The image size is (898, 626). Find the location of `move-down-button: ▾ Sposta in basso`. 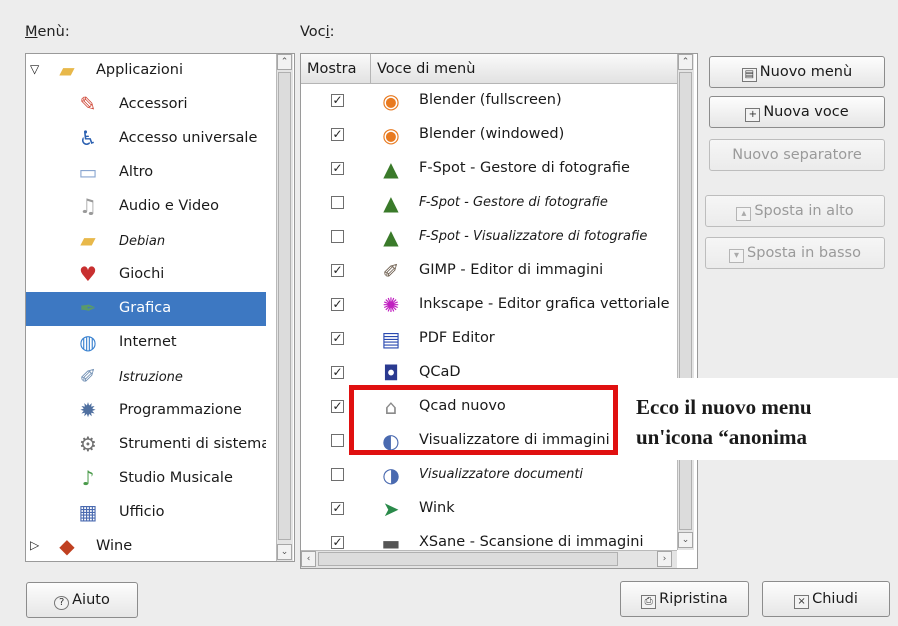

move-down-button: ▾ Sposta in basso is located at coordinates (795, 253).